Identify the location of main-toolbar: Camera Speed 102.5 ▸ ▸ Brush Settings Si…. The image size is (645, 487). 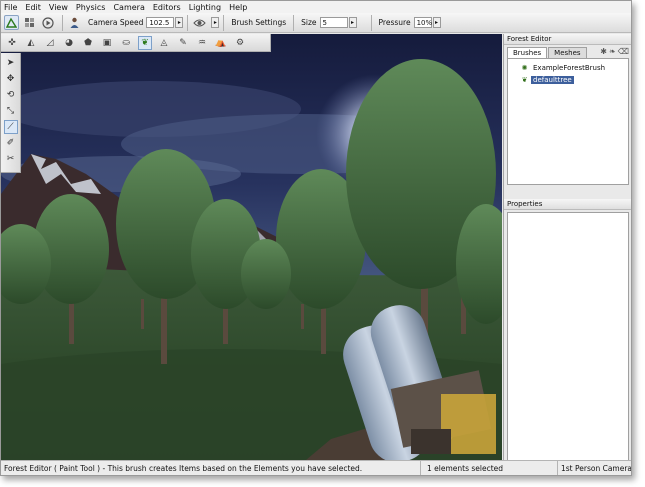
(316, 23).